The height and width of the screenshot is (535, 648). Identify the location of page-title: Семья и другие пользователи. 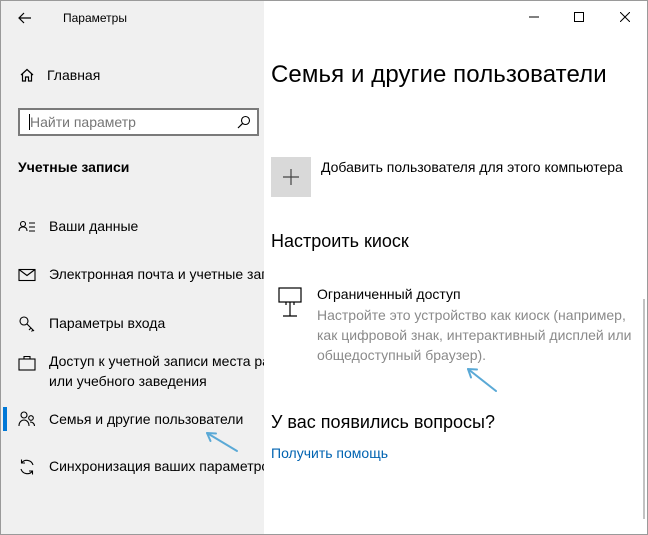
(439, 74).